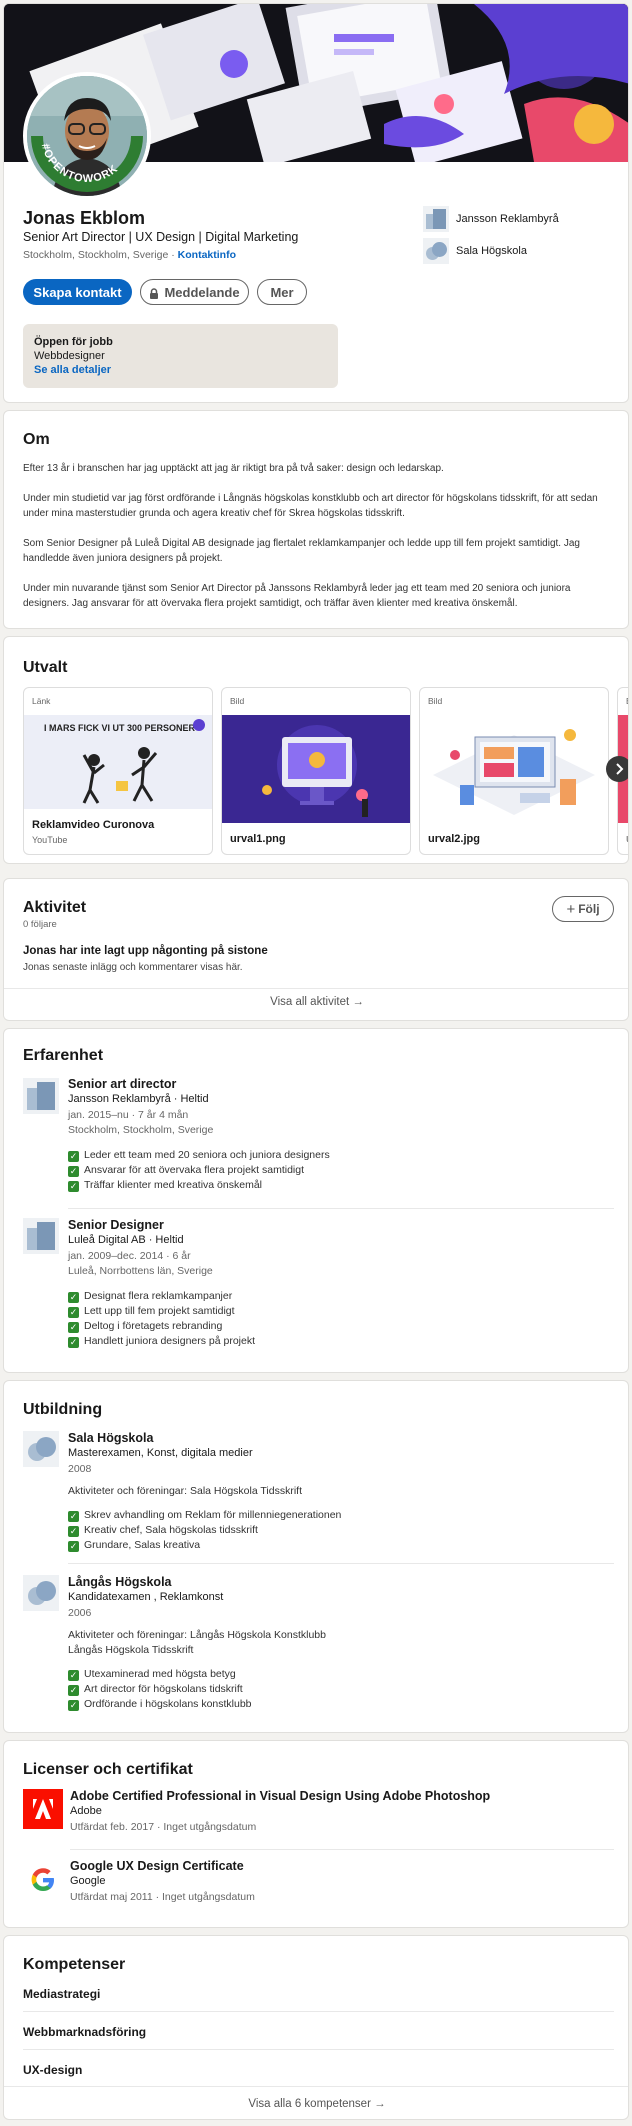  What do you see at coordinates (134, 1545) in the screenshot?
I see `education-bullet: ✓ Grundare, Salas kreativa` at bounding box center [134, 1545].